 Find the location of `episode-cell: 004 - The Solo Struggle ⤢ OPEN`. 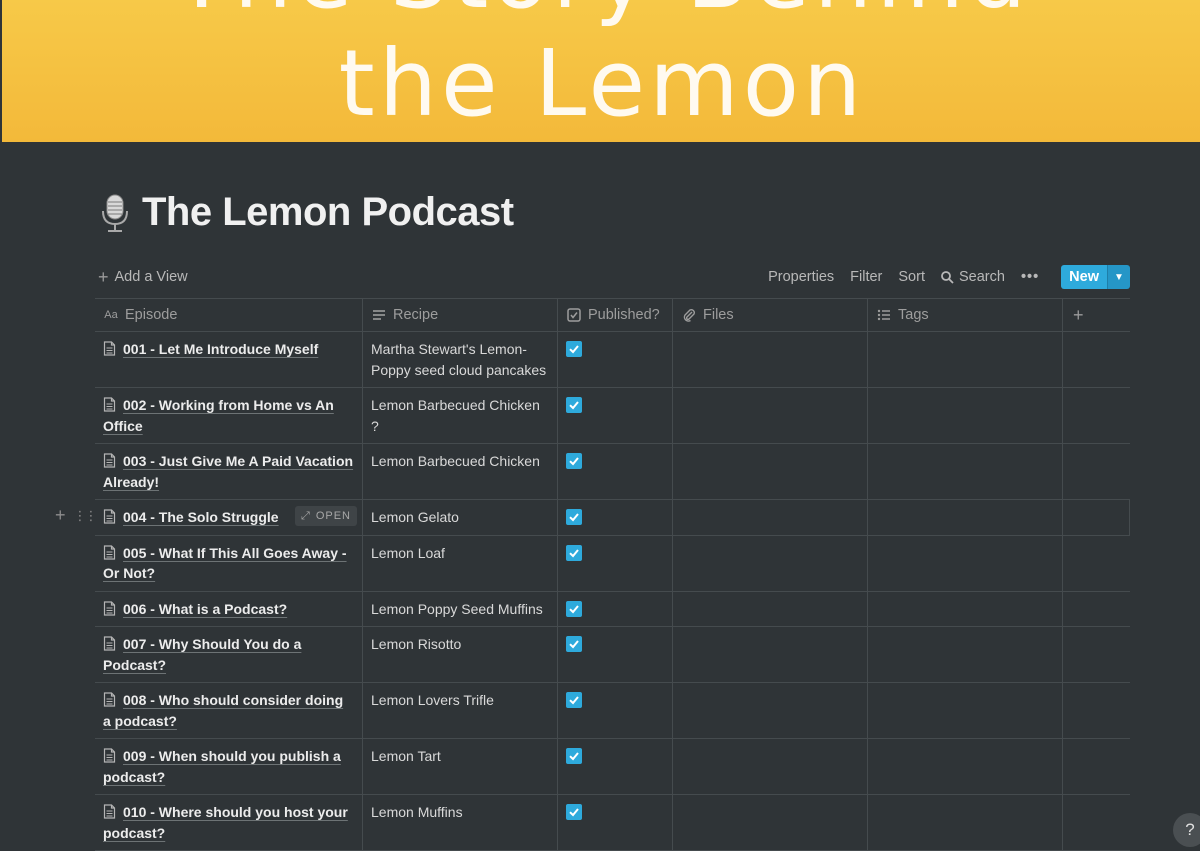

episode-cell: 004 - The Solo Struggle ⤢ OPEN is located at coordinates (229, 517).